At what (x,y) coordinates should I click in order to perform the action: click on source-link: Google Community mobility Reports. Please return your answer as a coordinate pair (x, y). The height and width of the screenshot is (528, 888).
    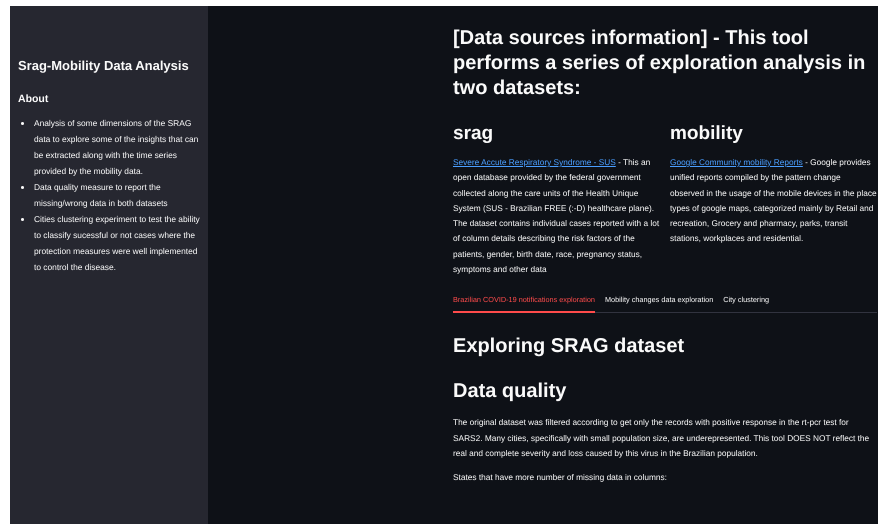
    Looking at the image, I should click on (736, 162).